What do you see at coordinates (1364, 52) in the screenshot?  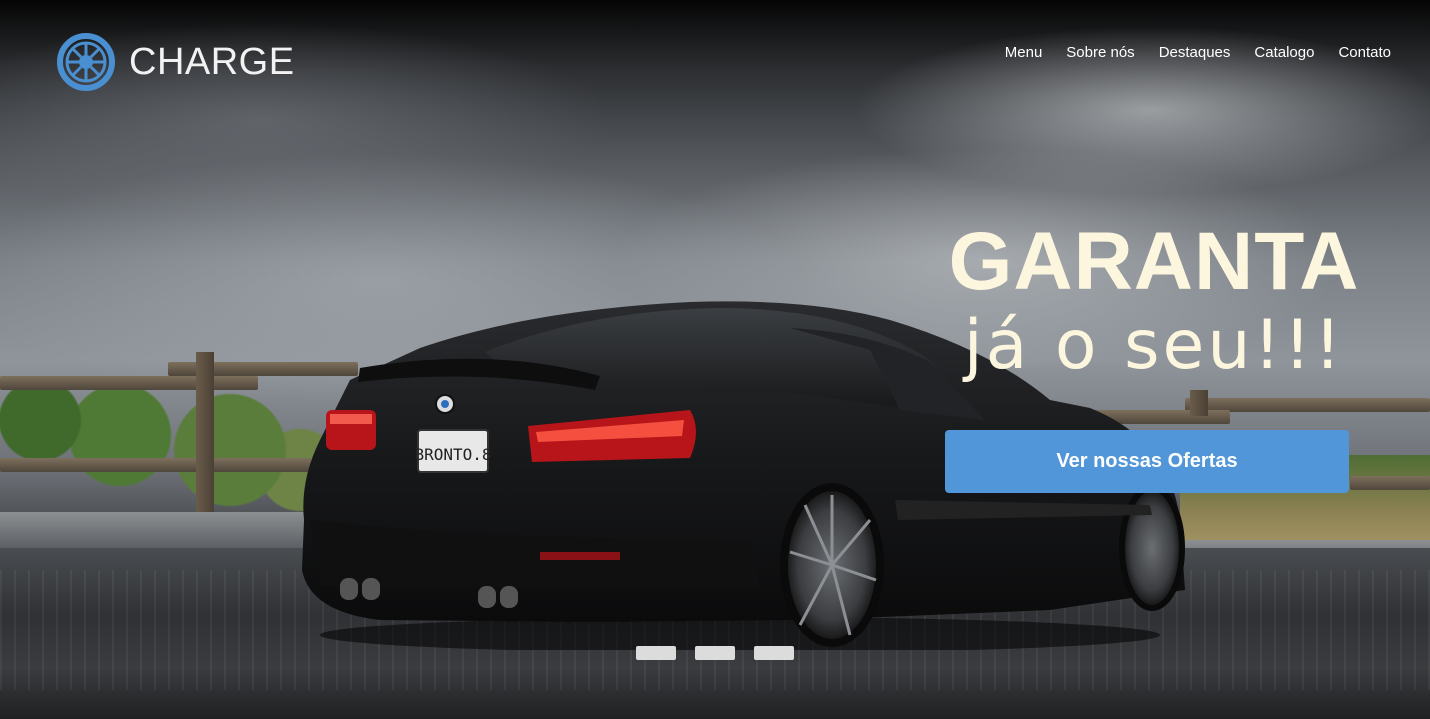 I see `nav-link-contato: Contato` at bounding box center [1364, 52].